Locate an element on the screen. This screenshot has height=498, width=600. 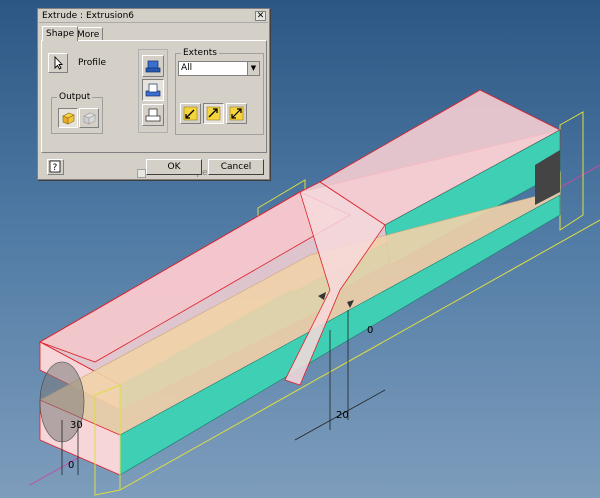
symmetric-icon is located at coordinates (236, 113).